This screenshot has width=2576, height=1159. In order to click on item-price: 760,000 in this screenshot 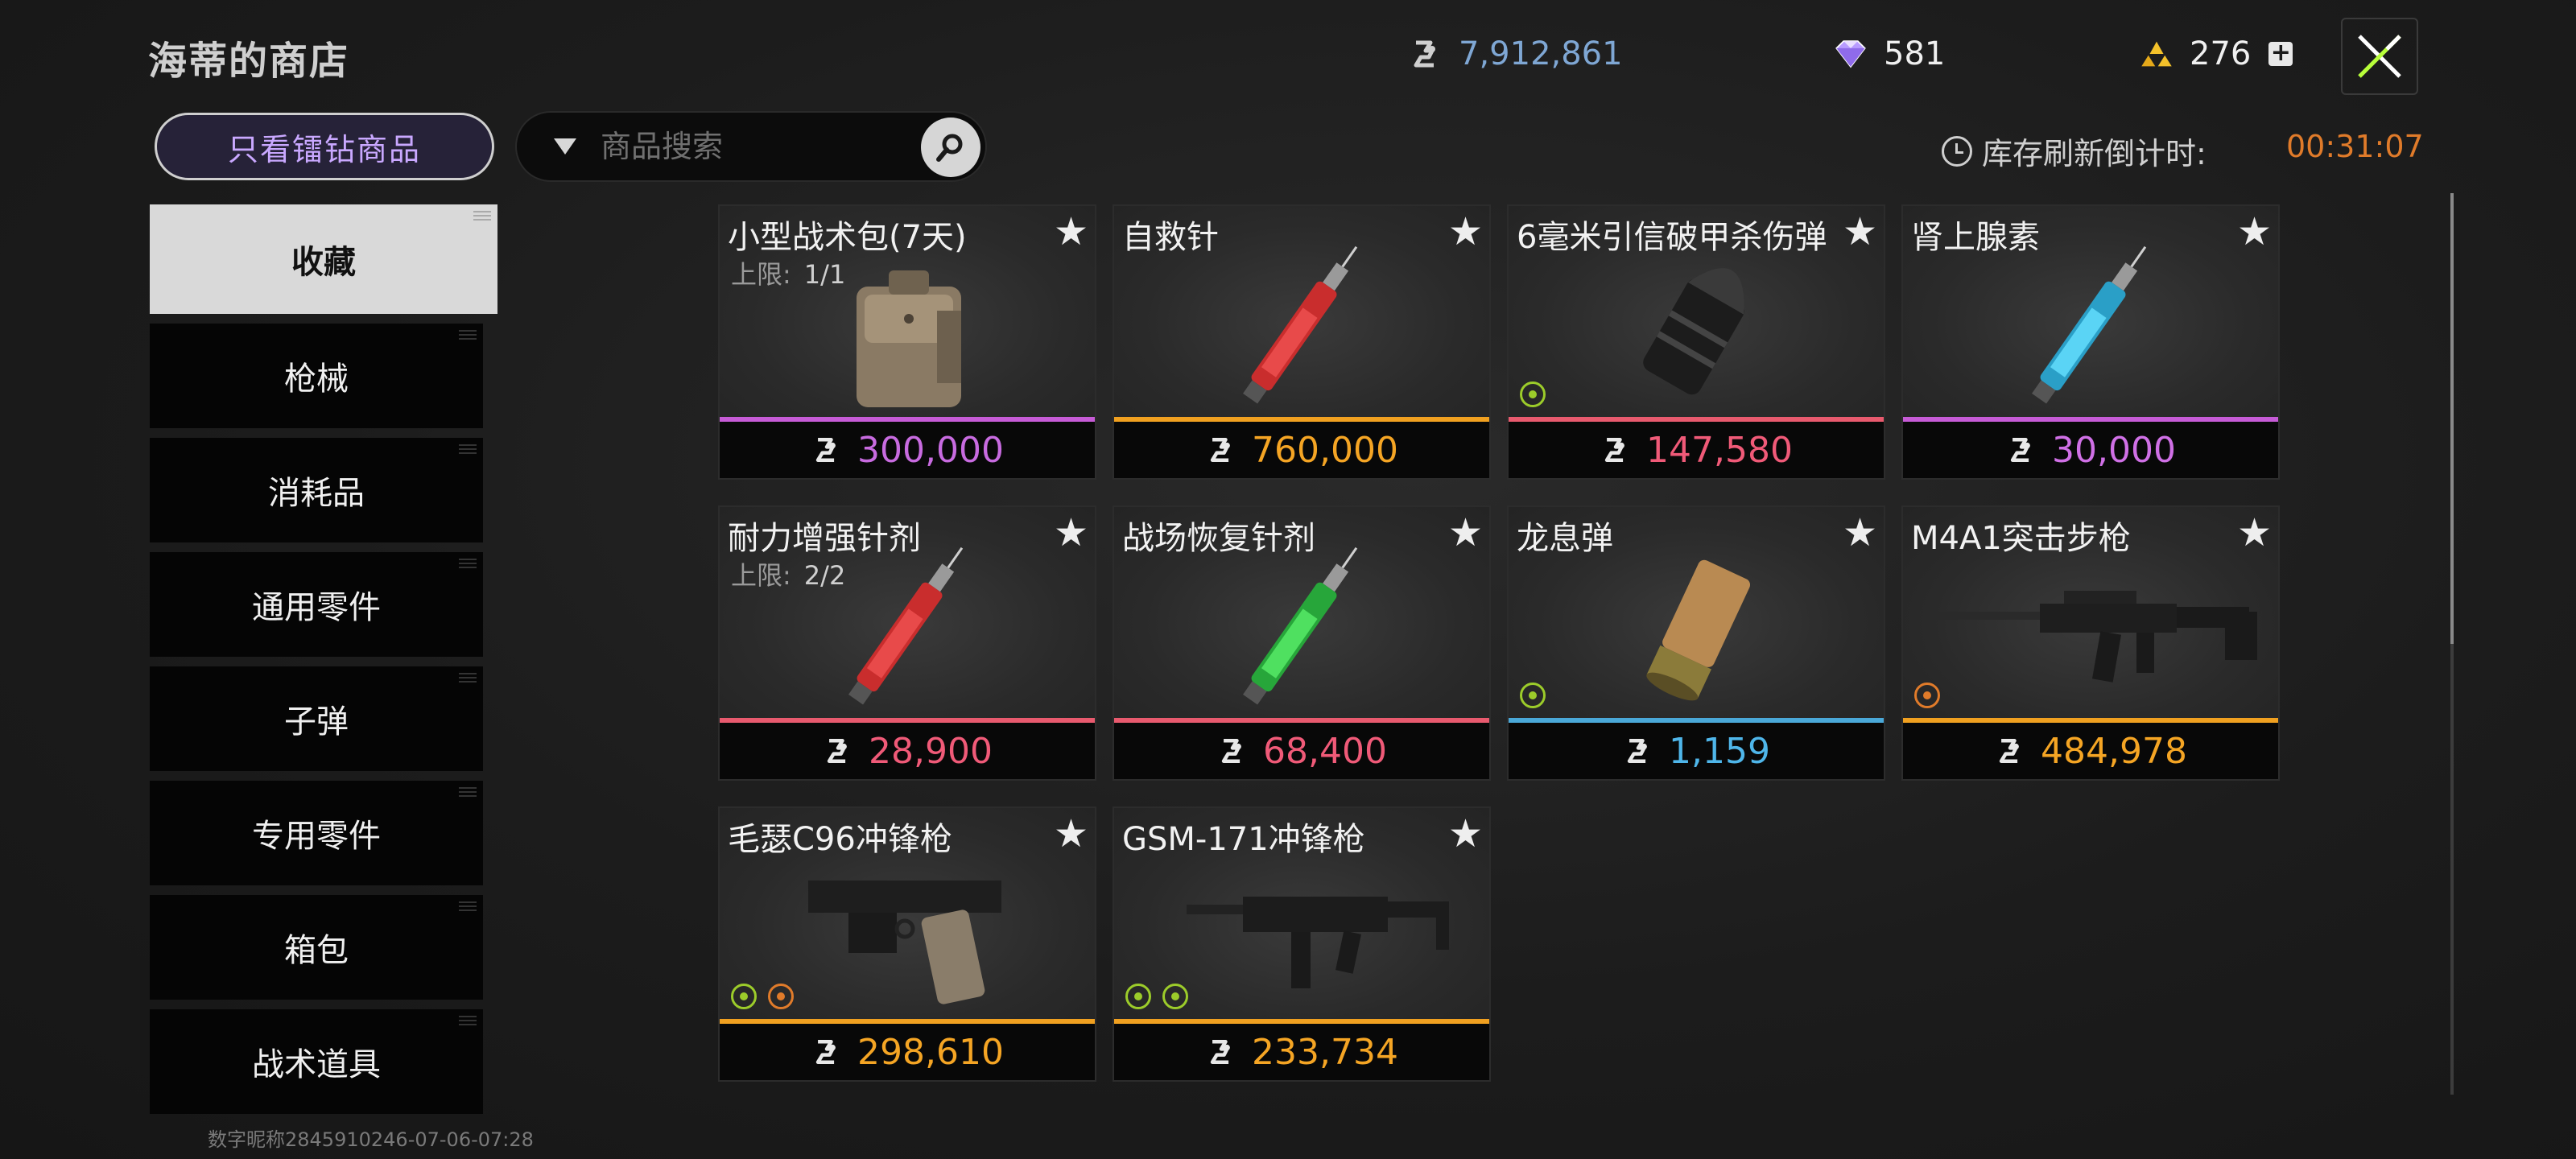, I will do `click(1325, 450)`.